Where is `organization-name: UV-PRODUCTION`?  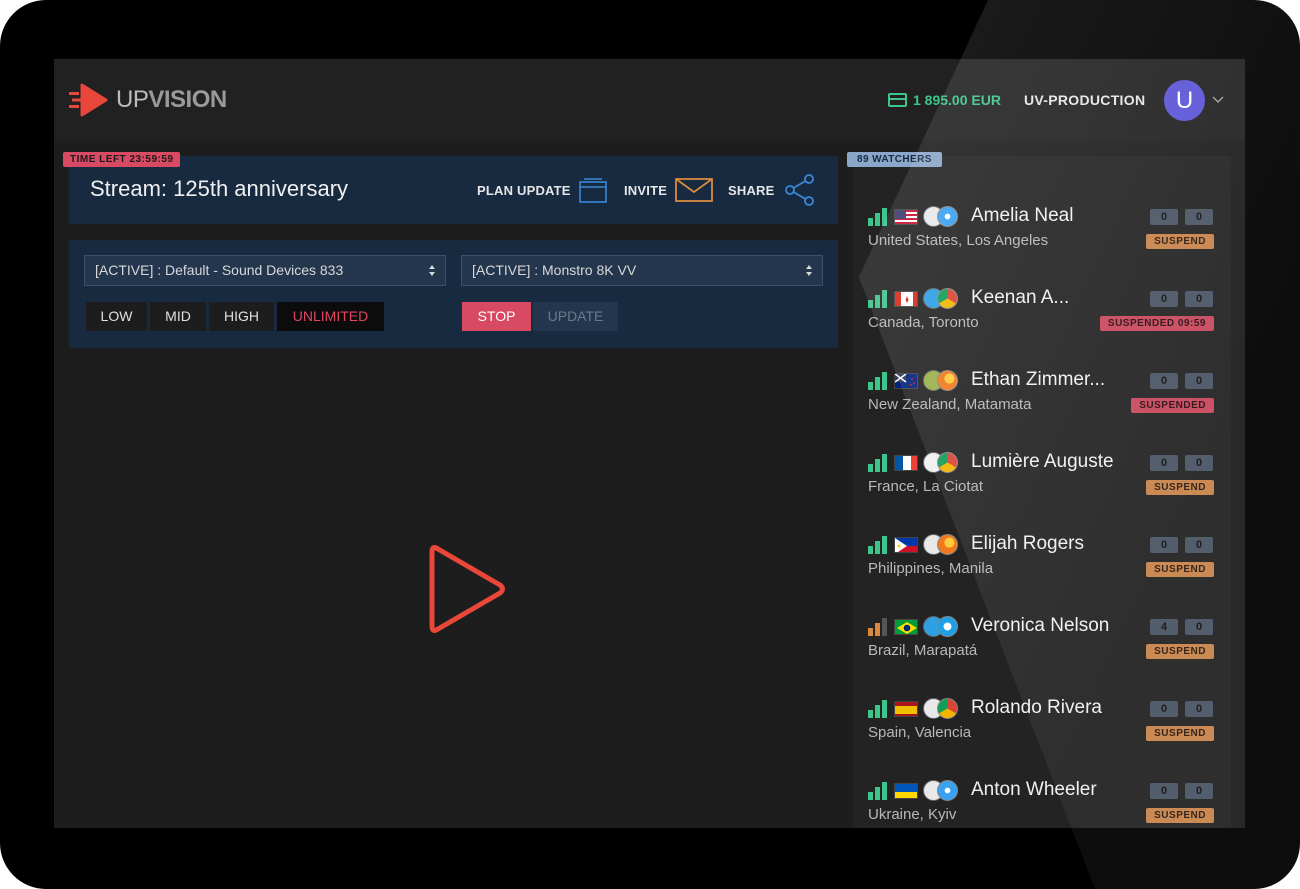 organization-name: UV-PRODUCTION is located at coordinates (1084, 100).